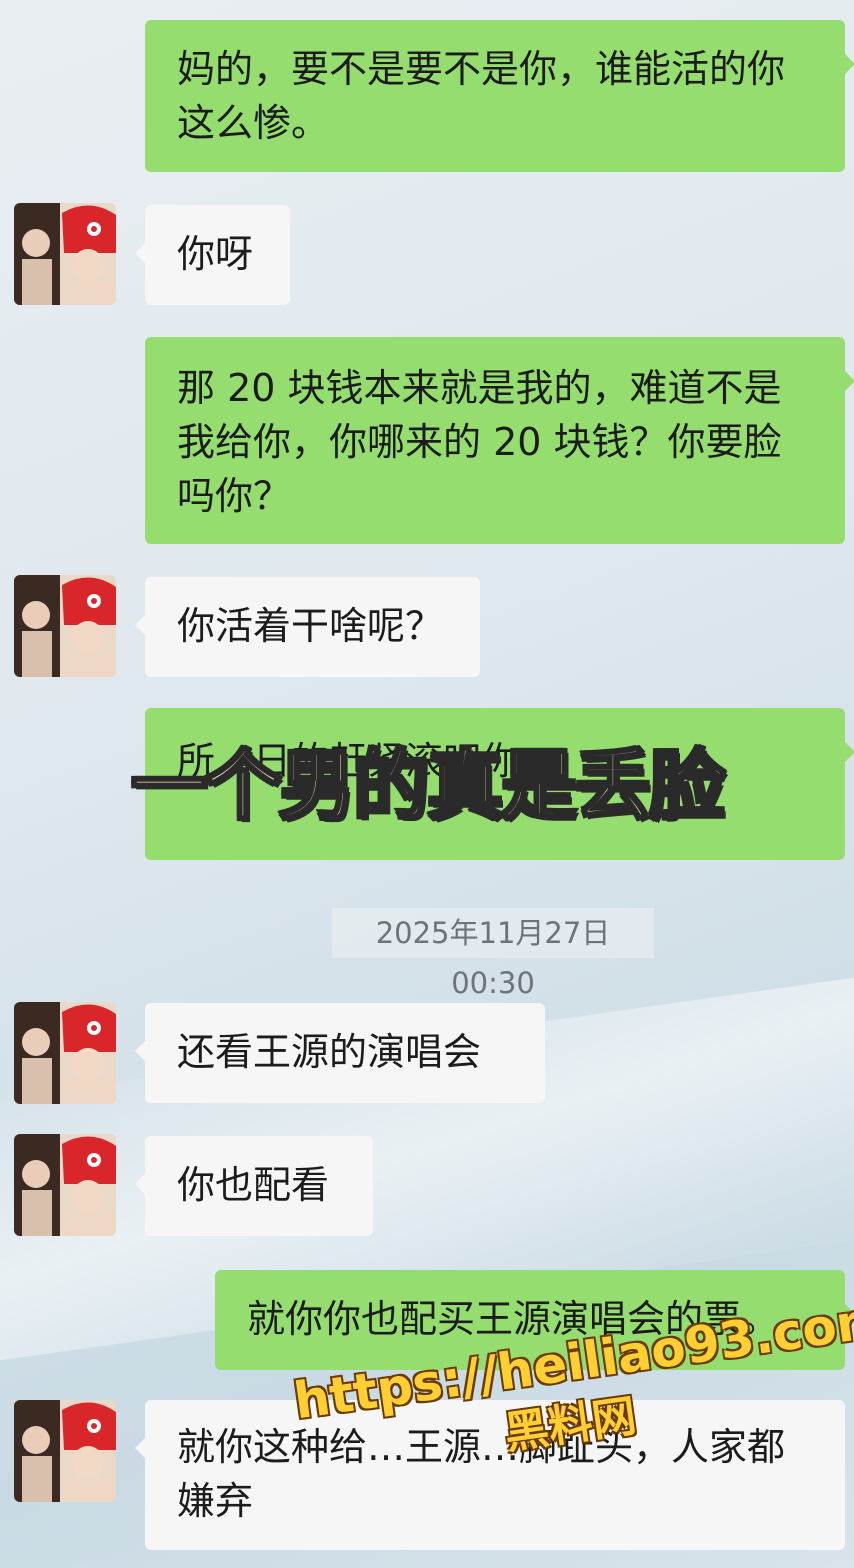 The width and height of the screenshot is (854, 1568). Describe the element at coordinates (215, 254) in the screenshot. I see `message-text: 你呀` at that location.